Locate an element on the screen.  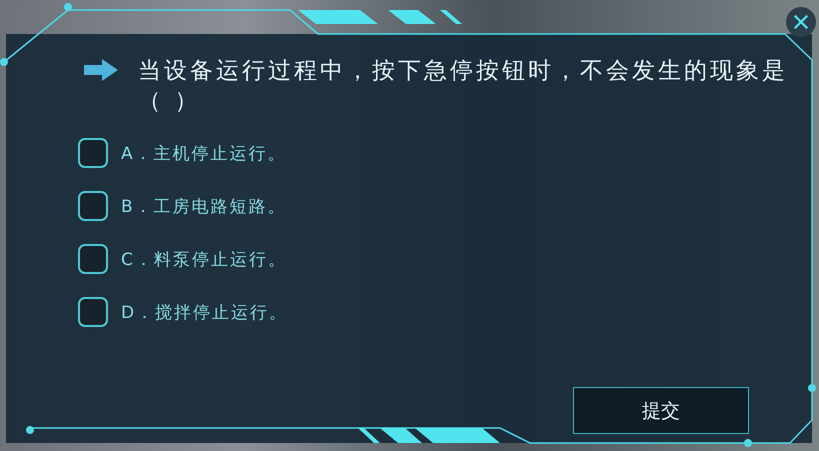
option-label: D．搅拌停止运行。 is located at coordinates (204, 312).